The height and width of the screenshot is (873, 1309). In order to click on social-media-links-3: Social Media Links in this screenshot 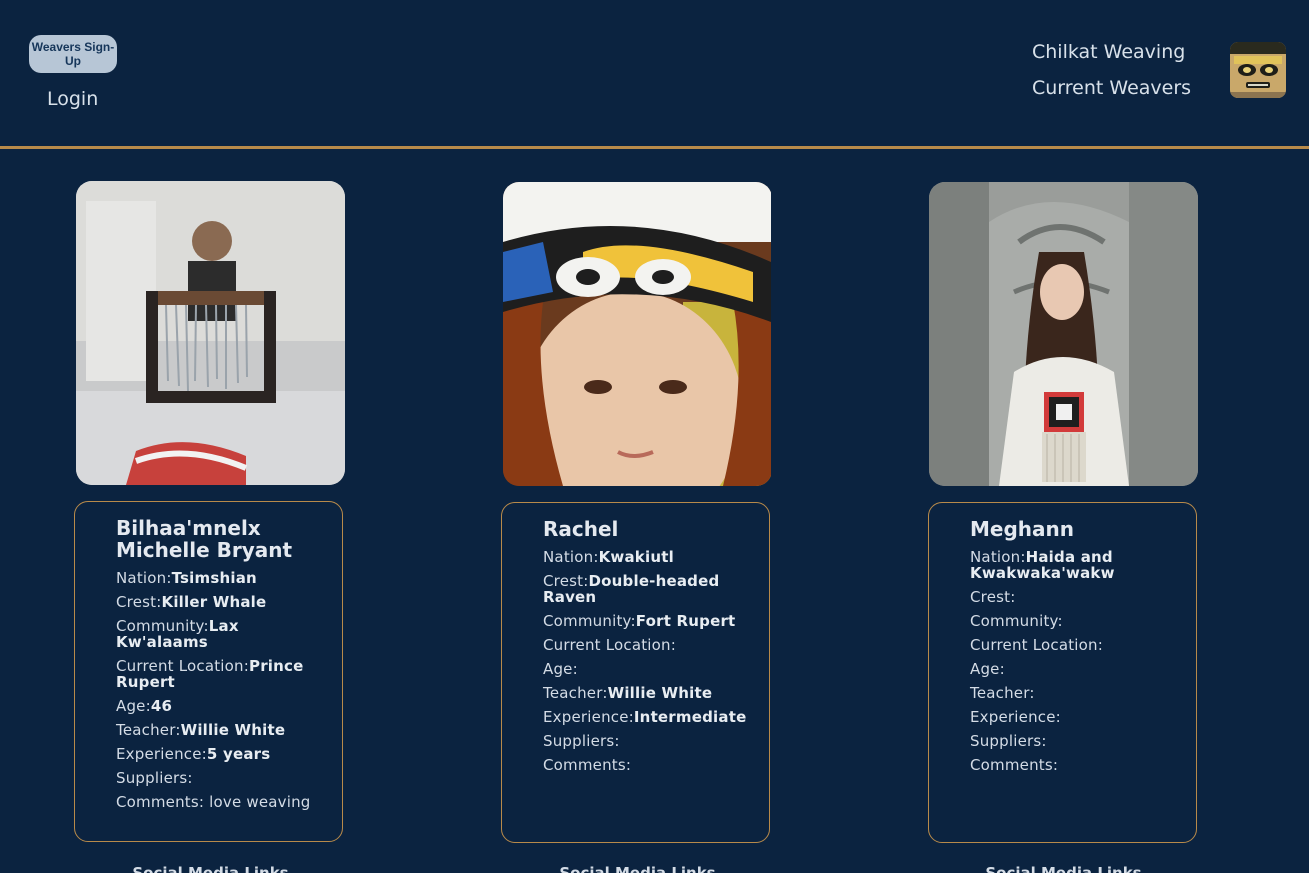, I will do `click(1063, 868)`.